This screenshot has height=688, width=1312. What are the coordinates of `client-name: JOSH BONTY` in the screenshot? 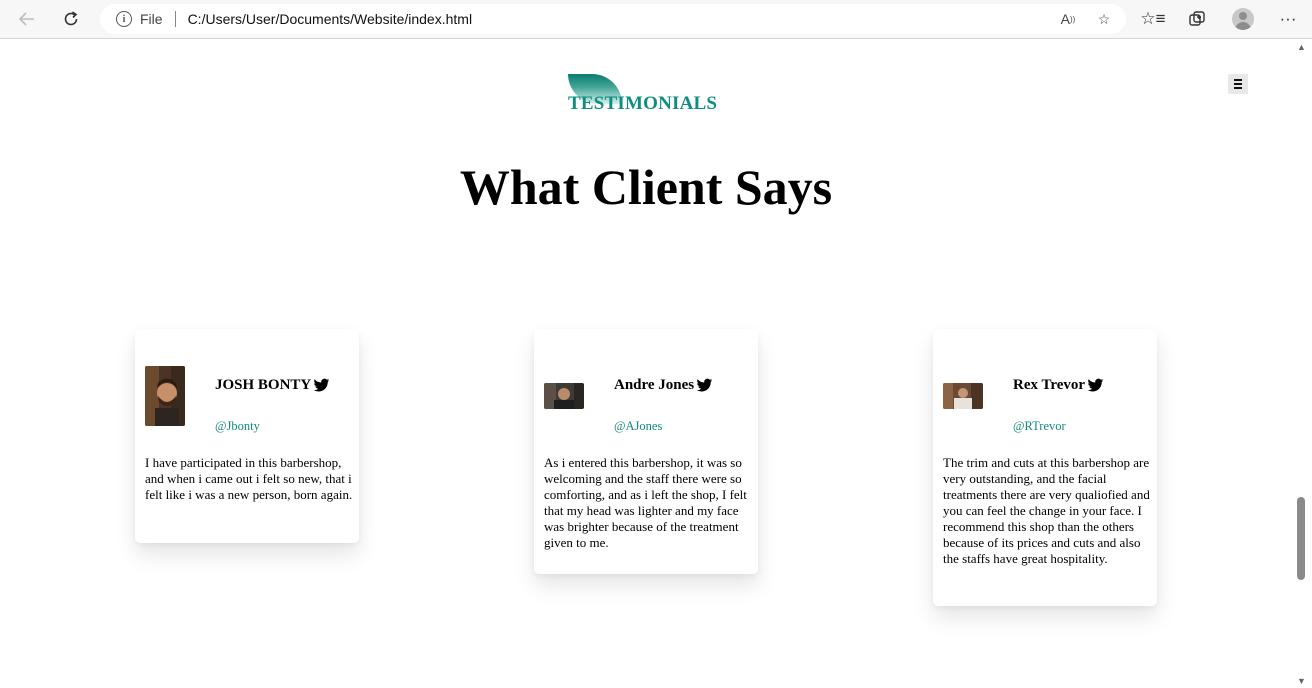 It's located at (272, 385).